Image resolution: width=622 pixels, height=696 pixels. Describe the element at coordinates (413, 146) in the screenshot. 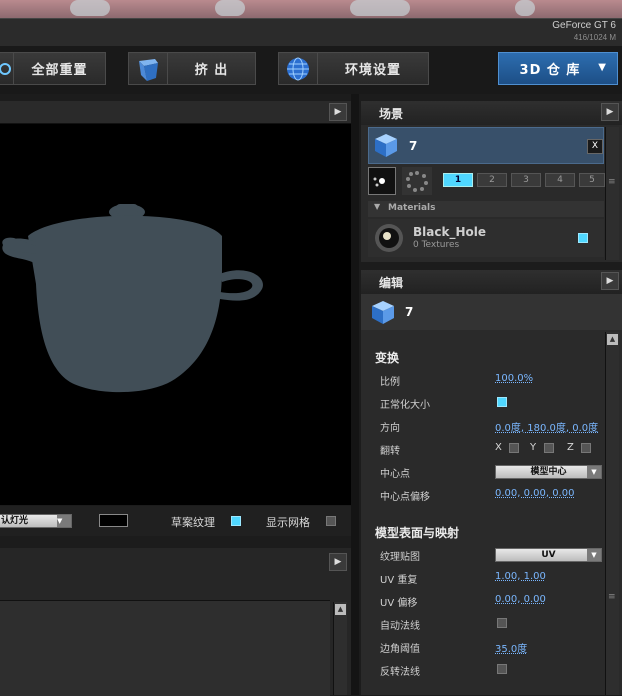

I see `scene-object-name: 7` at that location.